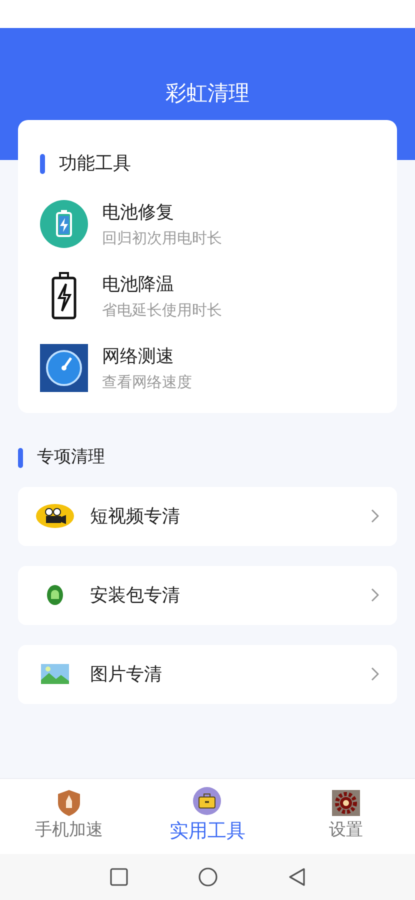 This screenshot has width=415, height=900. What do you see at coordinates (135, 596) in the screenshot?
I see `clean-item-label: 安装包专清` at bounding box center [135, 596].